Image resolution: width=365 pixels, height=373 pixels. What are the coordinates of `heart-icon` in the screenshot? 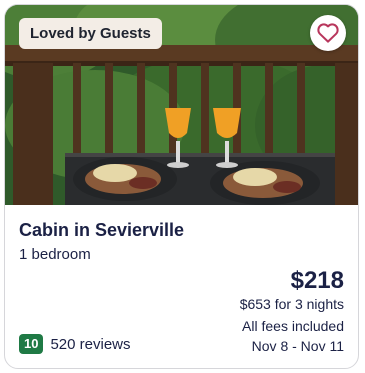 It's located at (328, 33).